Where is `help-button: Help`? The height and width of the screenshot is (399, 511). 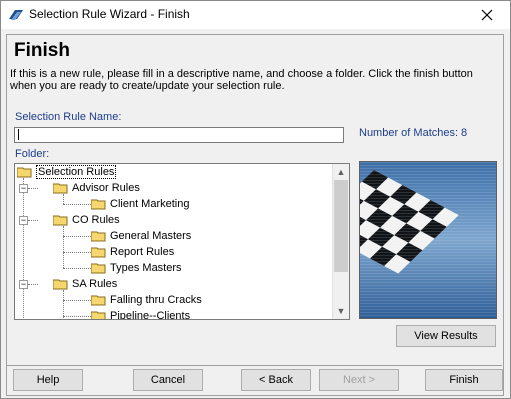 help-button: Help is located at coordinates (48, 380).